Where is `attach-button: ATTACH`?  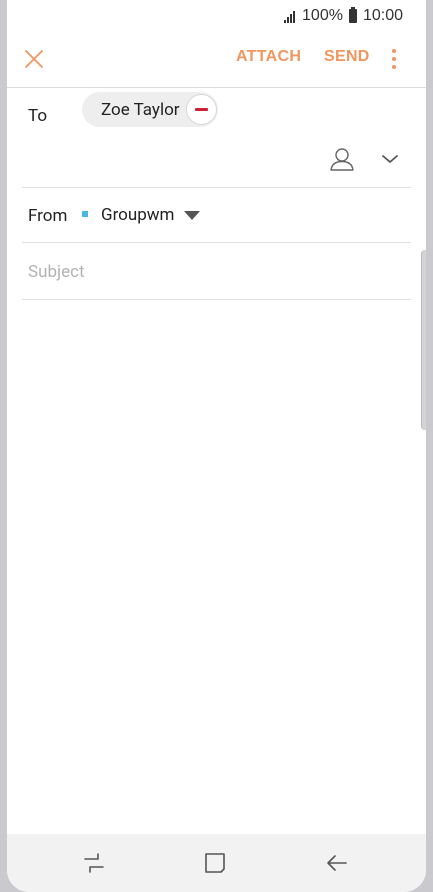 attach-button: ATTACH is located at coordinates (268, 57).